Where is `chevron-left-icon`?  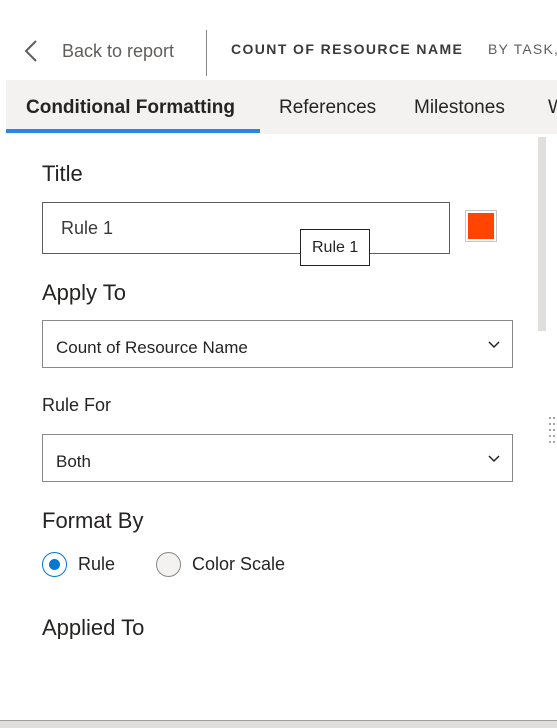 chevron-left-icon is located at coordinates (30, 51).